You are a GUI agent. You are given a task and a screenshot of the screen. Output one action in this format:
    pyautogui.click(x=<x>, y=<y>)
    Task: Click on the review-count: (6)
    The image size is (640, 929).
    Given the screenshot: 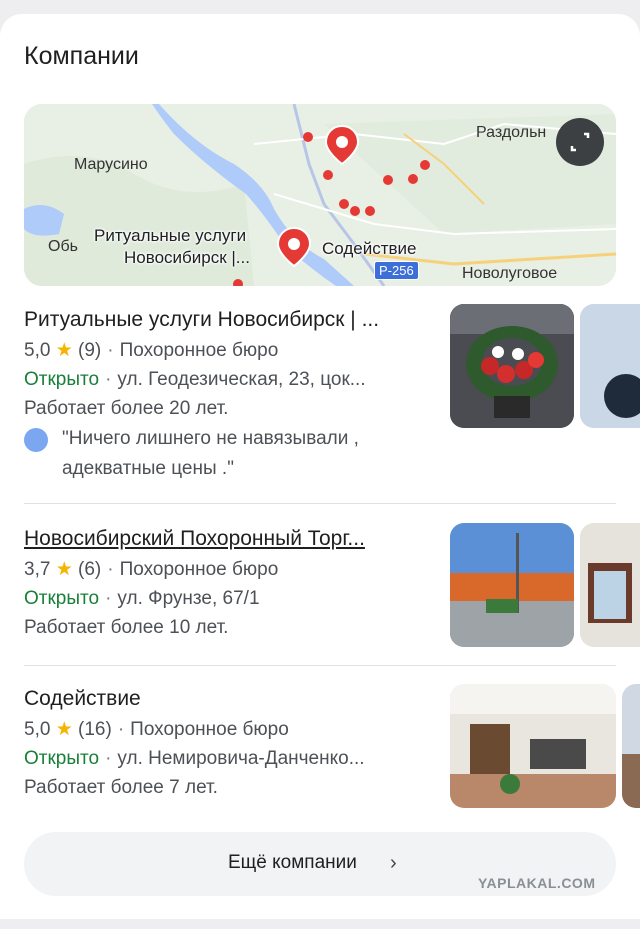 What is the action you would take?
    pyautogui.click(x=90, y=569)
    